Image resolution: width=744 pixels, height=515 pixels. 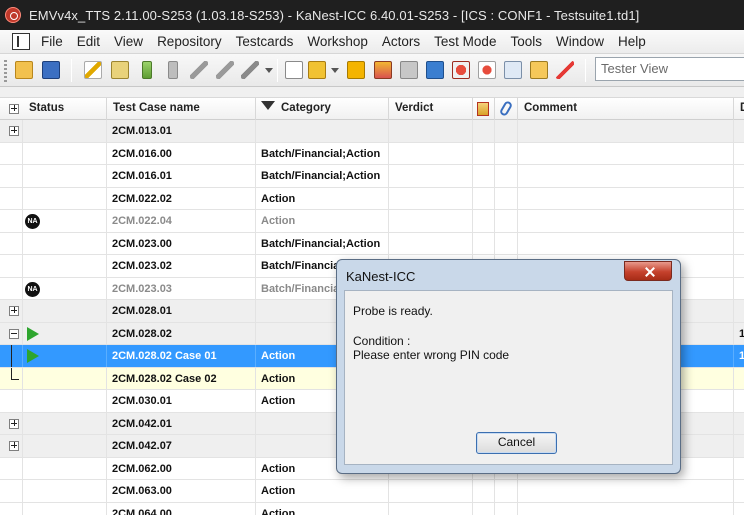 What do you see at coordinates (580, 41) in the screenshot?
I see `menu-window: Window` at bounding box center [580, 41].